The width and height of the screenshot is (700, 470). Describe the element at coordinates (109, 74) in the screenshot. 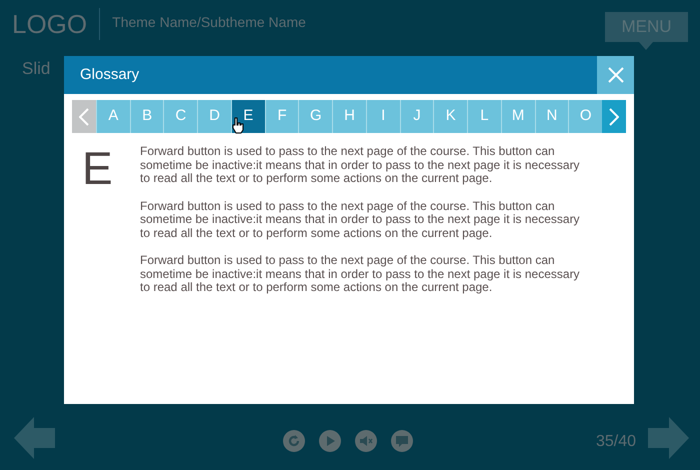

I see `dialog-title: Glossary` at that location.